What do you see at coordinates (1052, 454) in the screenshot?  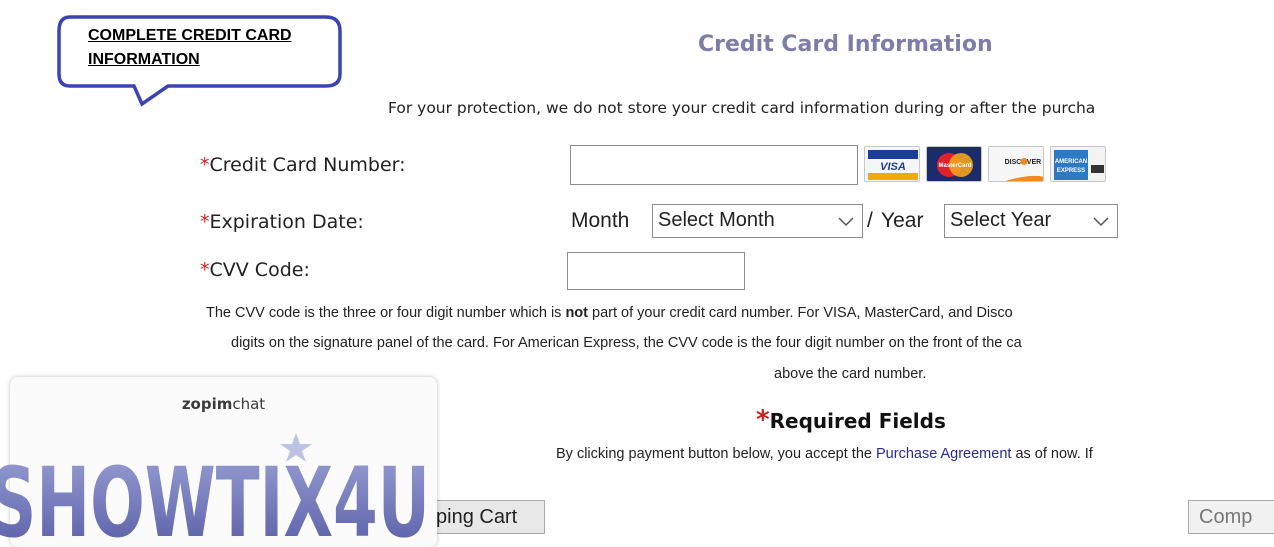 I see `agreement-text-after: as of now. If` at bounding box center [1052, 454].